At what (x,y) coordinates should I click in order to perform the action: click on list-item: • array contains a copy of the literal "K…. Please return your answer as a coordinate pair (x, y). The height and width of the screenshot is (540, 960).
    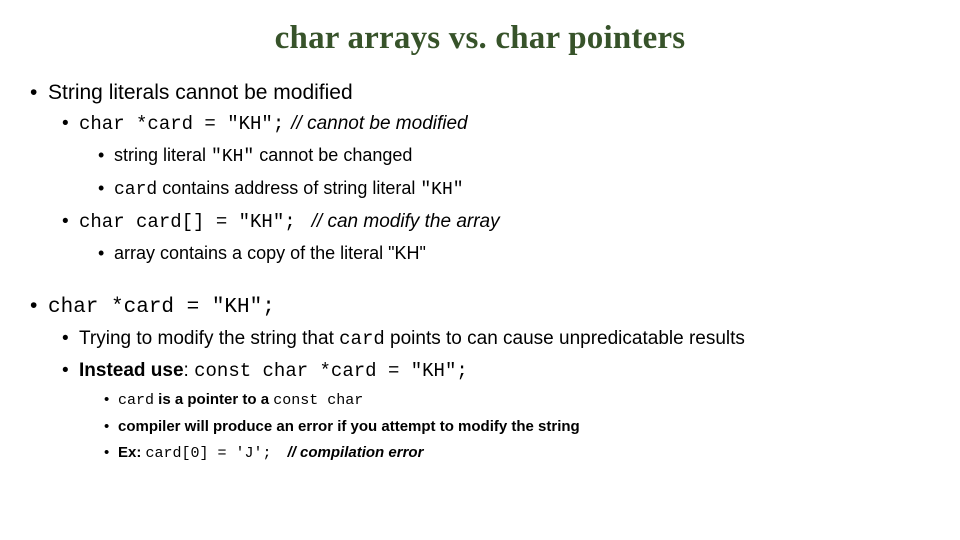
    Looking at the image, I should click on (480, 253).